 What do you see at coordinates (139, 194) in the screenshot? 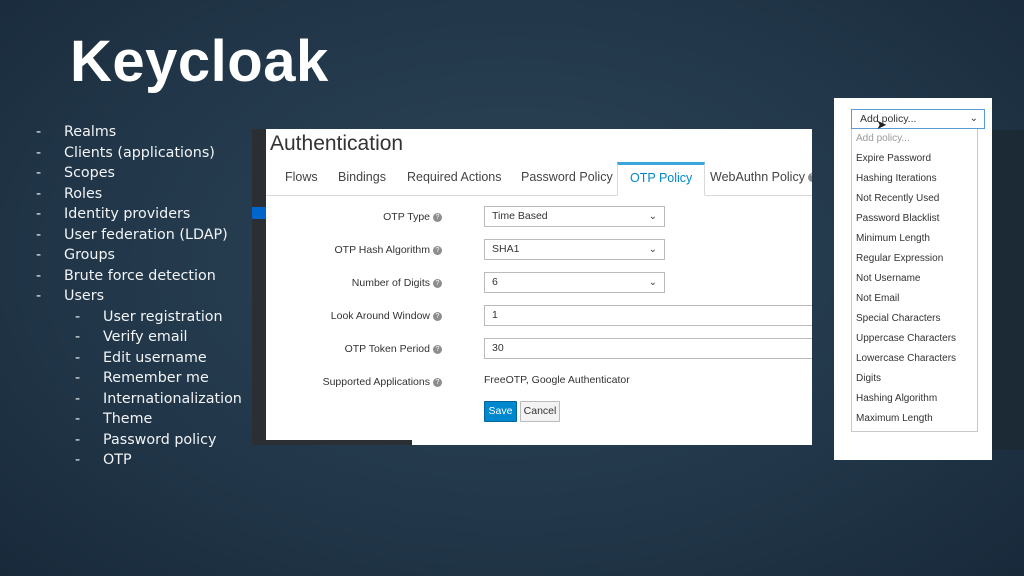
I see `bullet-item: Roles` at bounding box center [139, 194].